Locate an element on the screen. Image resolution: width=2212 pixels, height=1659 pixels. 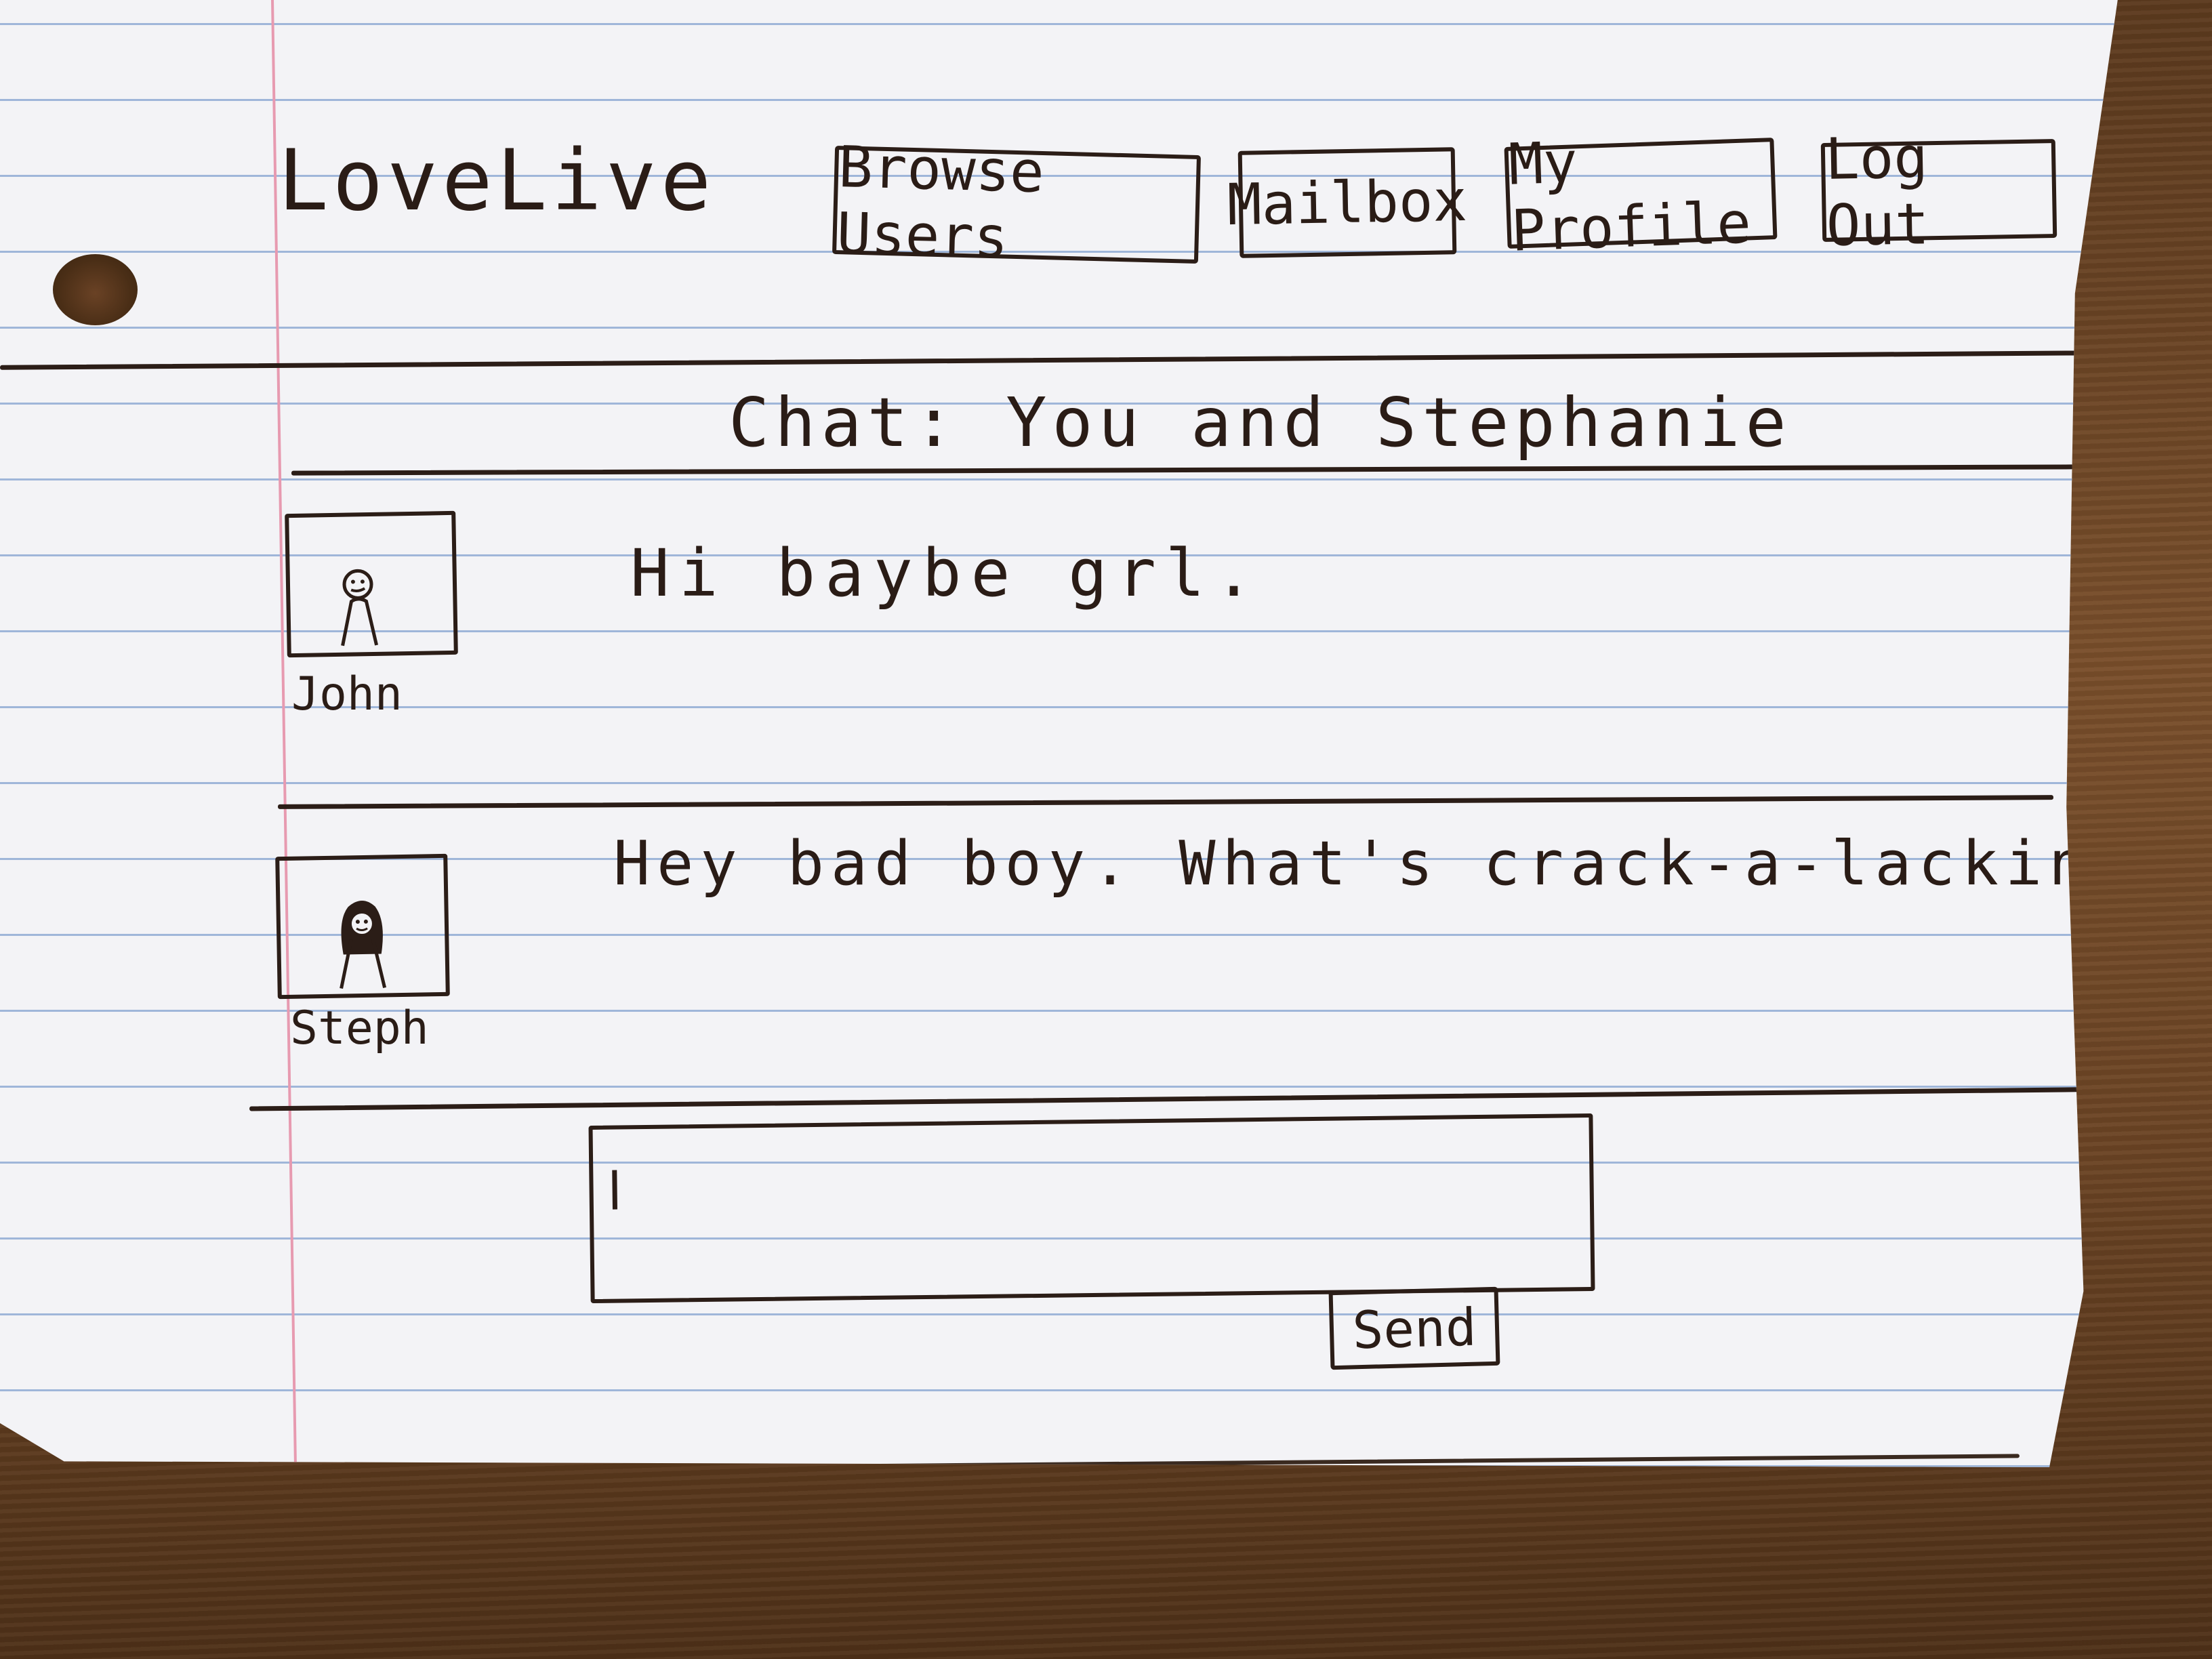
message-input-field is located at coordinates (1091, 1208).